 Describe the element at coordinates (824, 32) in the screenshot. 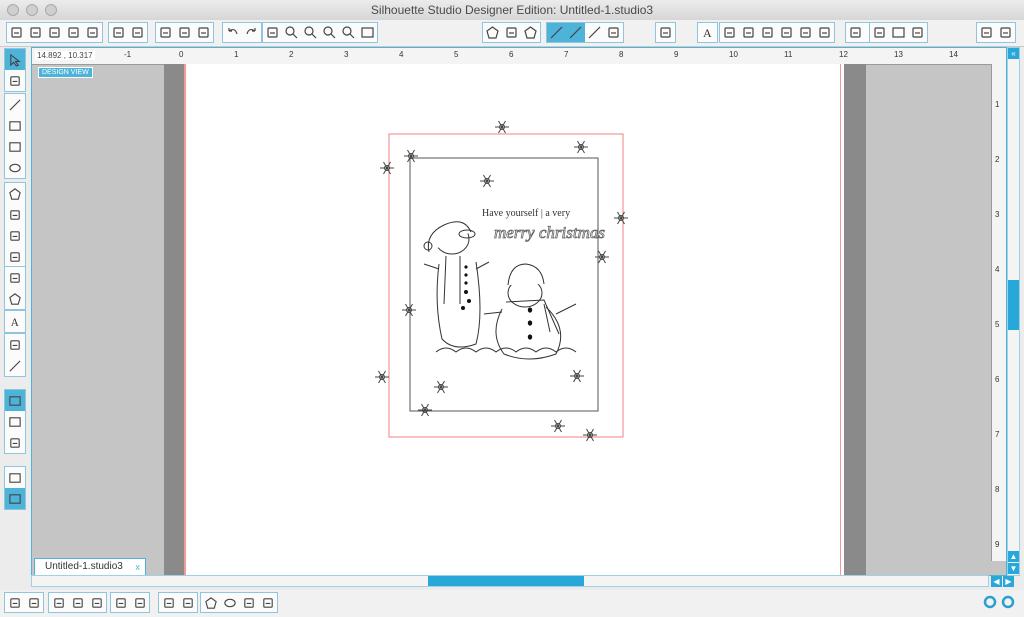

I see `replicate-icon` at that location.